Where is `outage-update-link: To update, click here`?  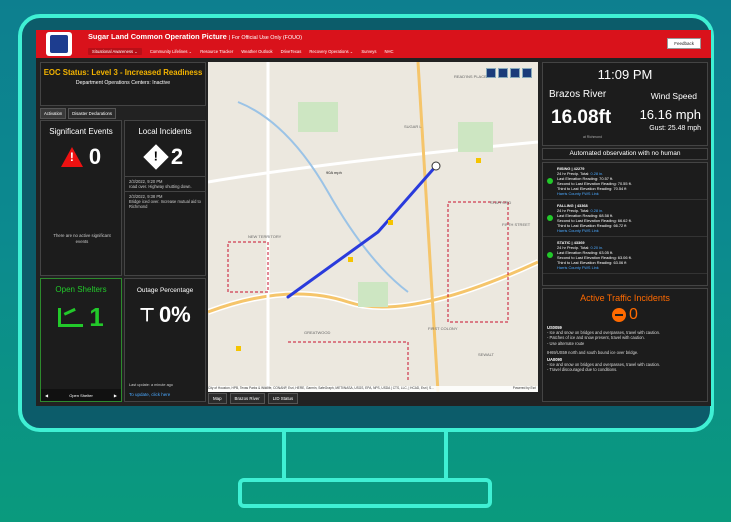 outage-update-link: To update, click here is located at coordinates (149, 394).